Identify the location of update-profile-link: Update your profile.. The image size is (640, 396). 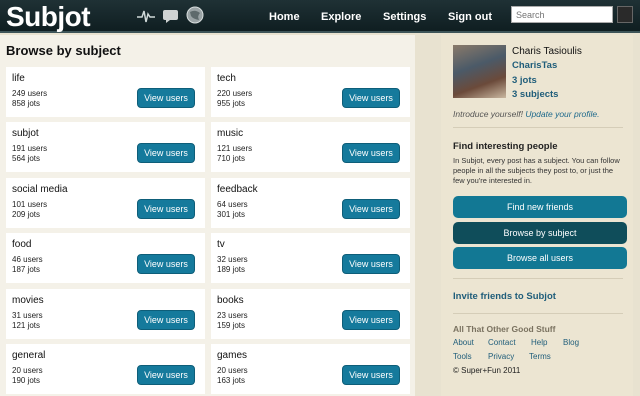
(562, 114).